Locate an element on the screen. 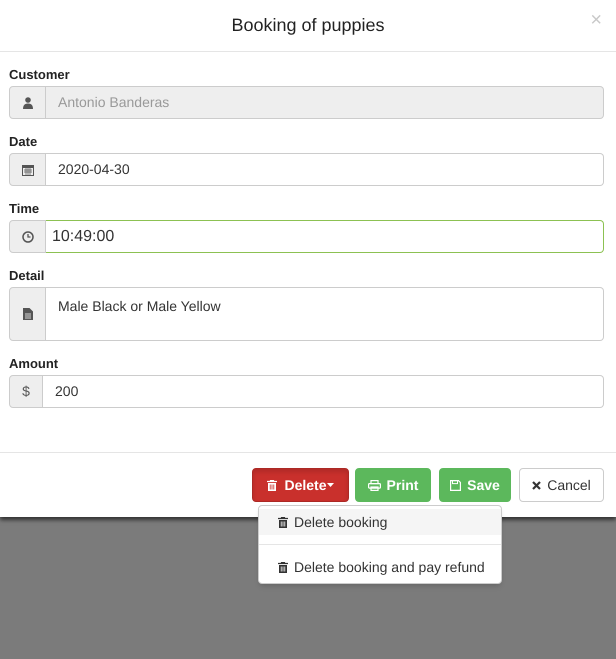 The width and height of the screenshot is (616, 659). dropdown-button: Delete is located at coordinates (300, 485).